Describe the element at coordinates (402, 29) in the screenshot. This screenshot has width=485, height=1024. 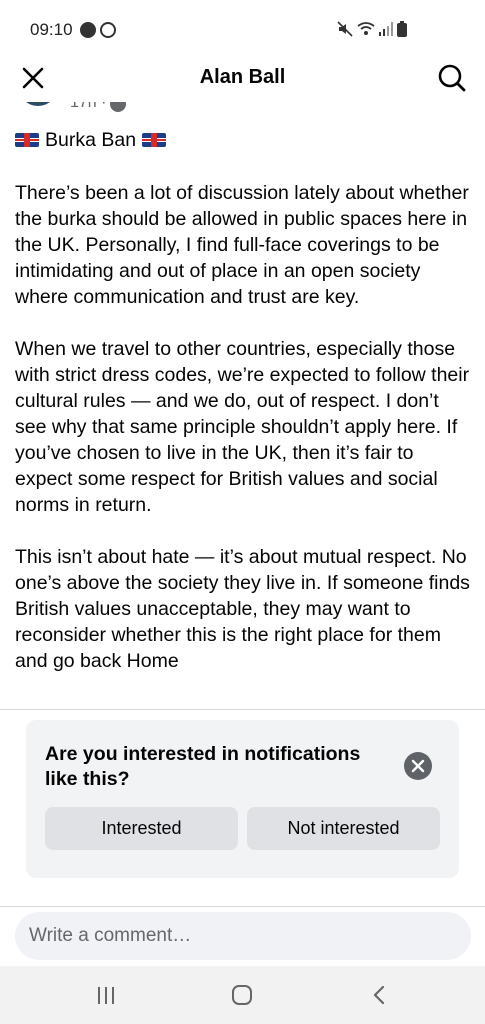
I see `battery-icon` at that location.